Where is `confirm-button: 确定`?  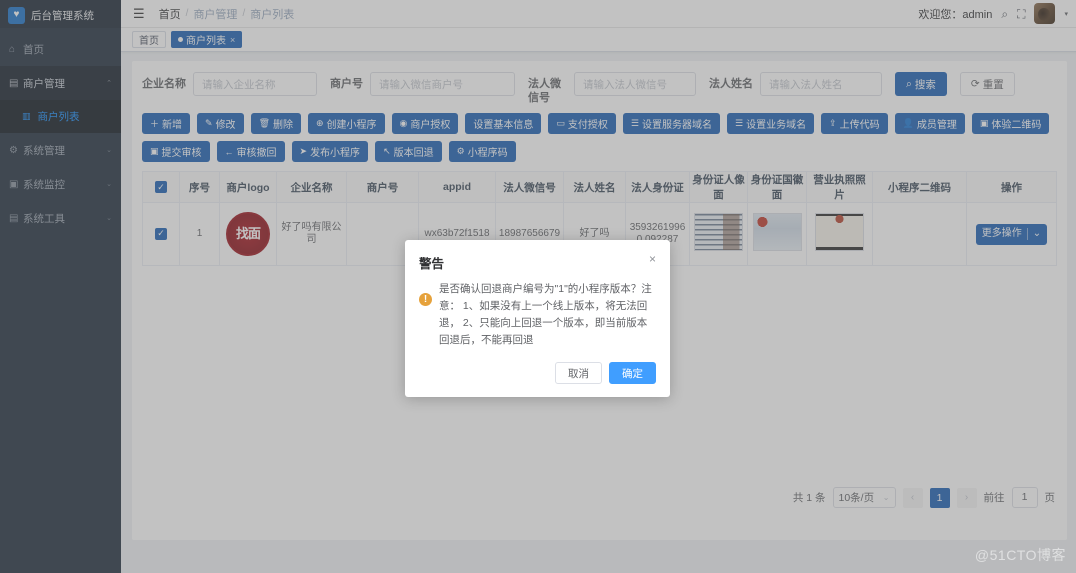
confirm-button: 确定 is located at coordinates (632, 373).